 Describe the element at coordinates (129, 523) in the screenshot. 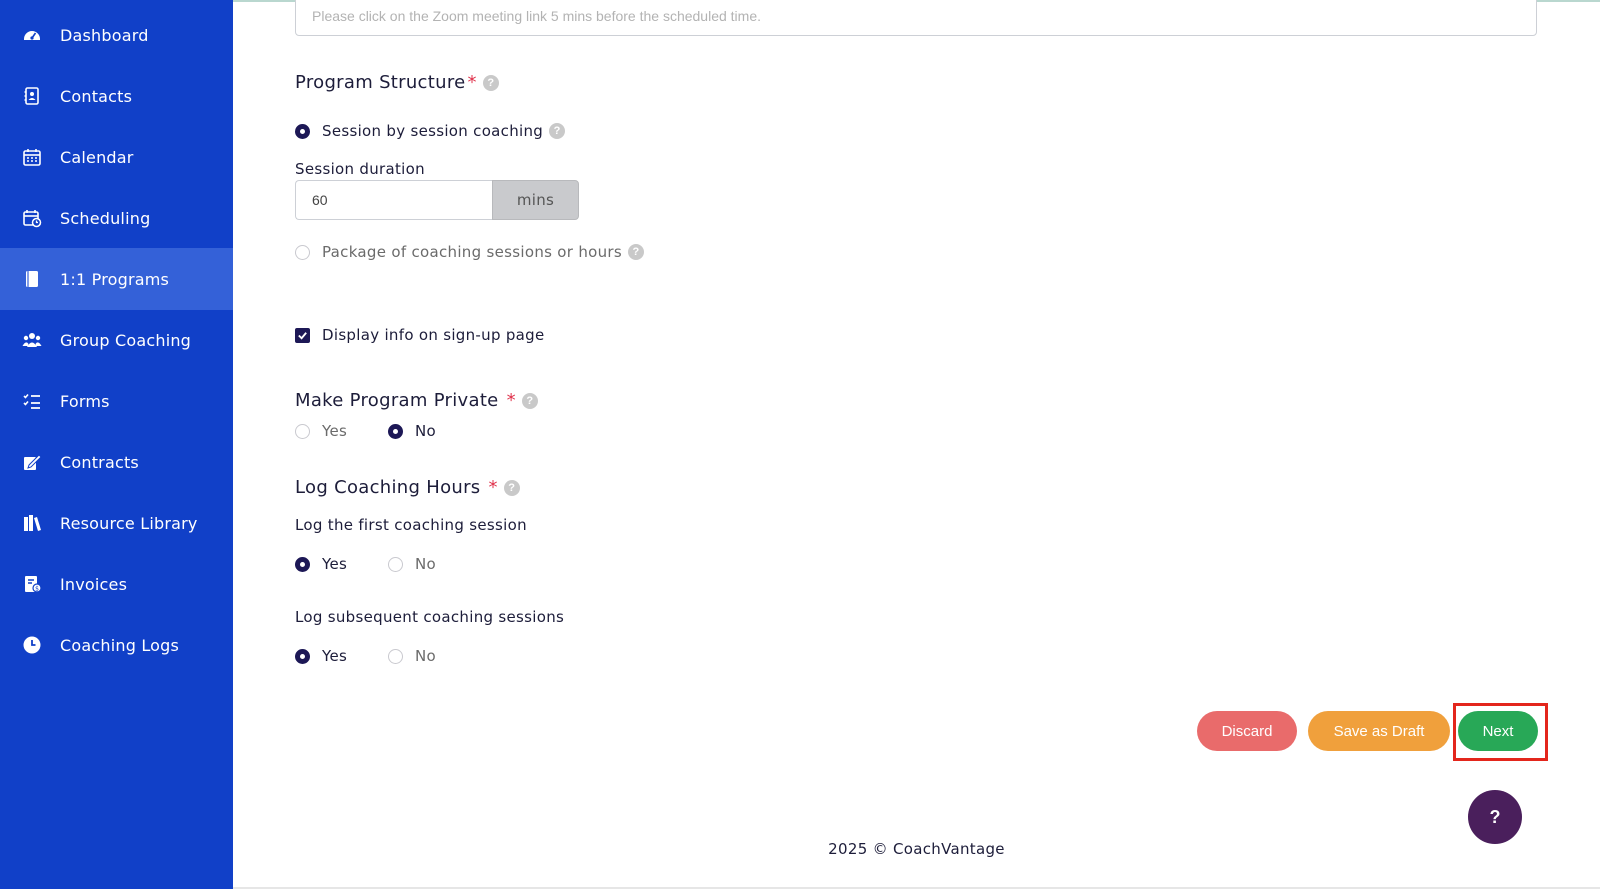

I see `sidebar-item-label: Resource Library` at that location.